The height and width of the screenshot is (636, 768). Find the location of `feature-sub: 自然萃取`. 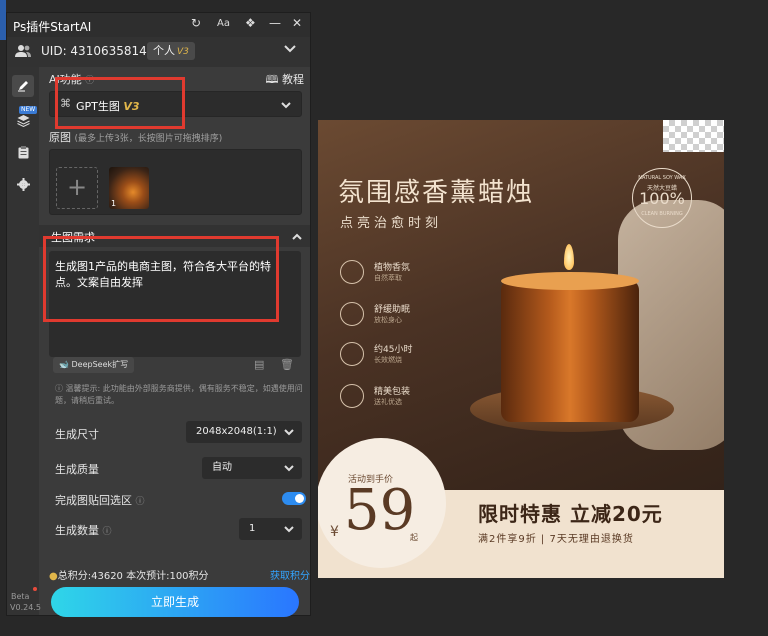

feature-sub: 自然萃取 is located at coordinates (388, 278).